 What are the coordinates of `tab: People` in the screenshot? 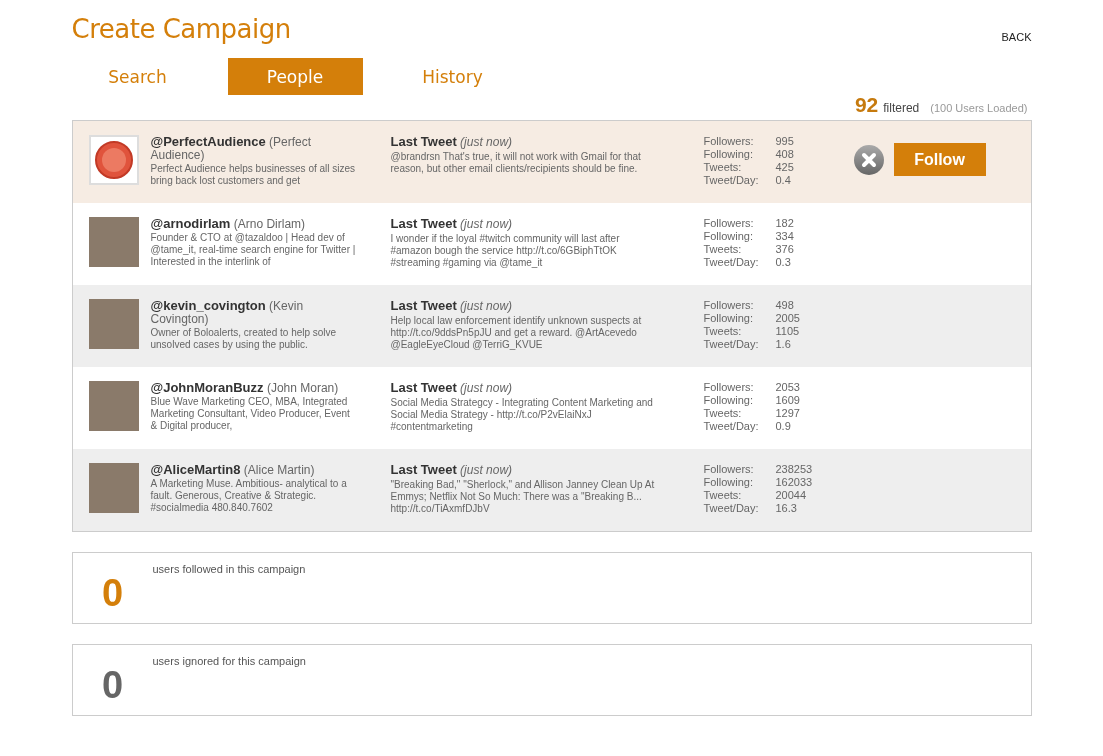 It's located at (295, 76).